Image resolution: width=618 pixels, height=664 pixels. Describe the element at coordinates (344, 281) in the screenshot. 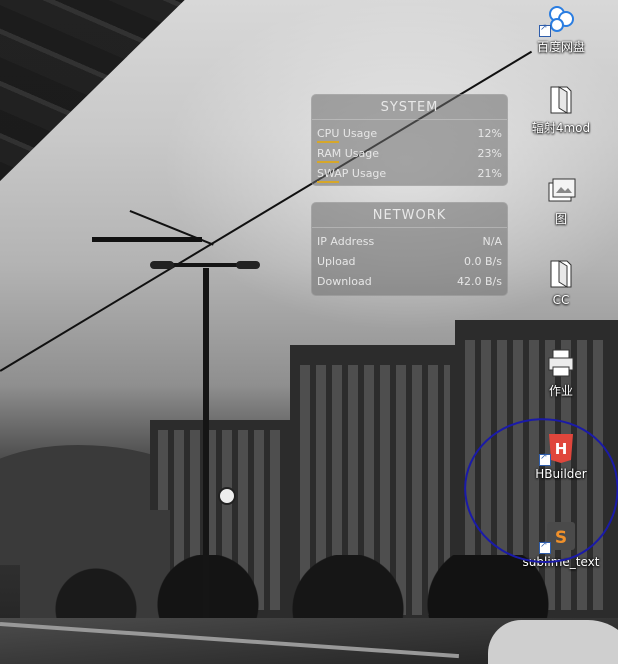

I see `download-label: Download` at that location.